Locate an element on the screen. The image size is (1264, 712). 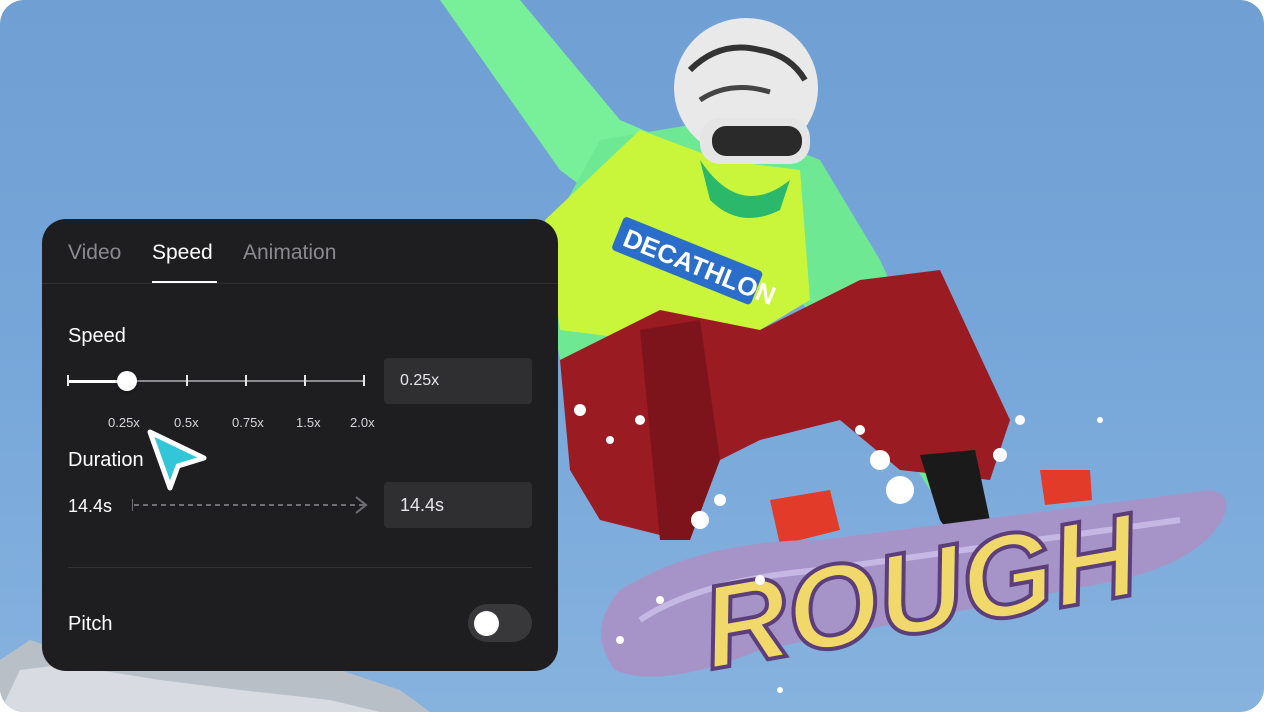
tick-label: 0.75x is located at coordinates (248, 422).